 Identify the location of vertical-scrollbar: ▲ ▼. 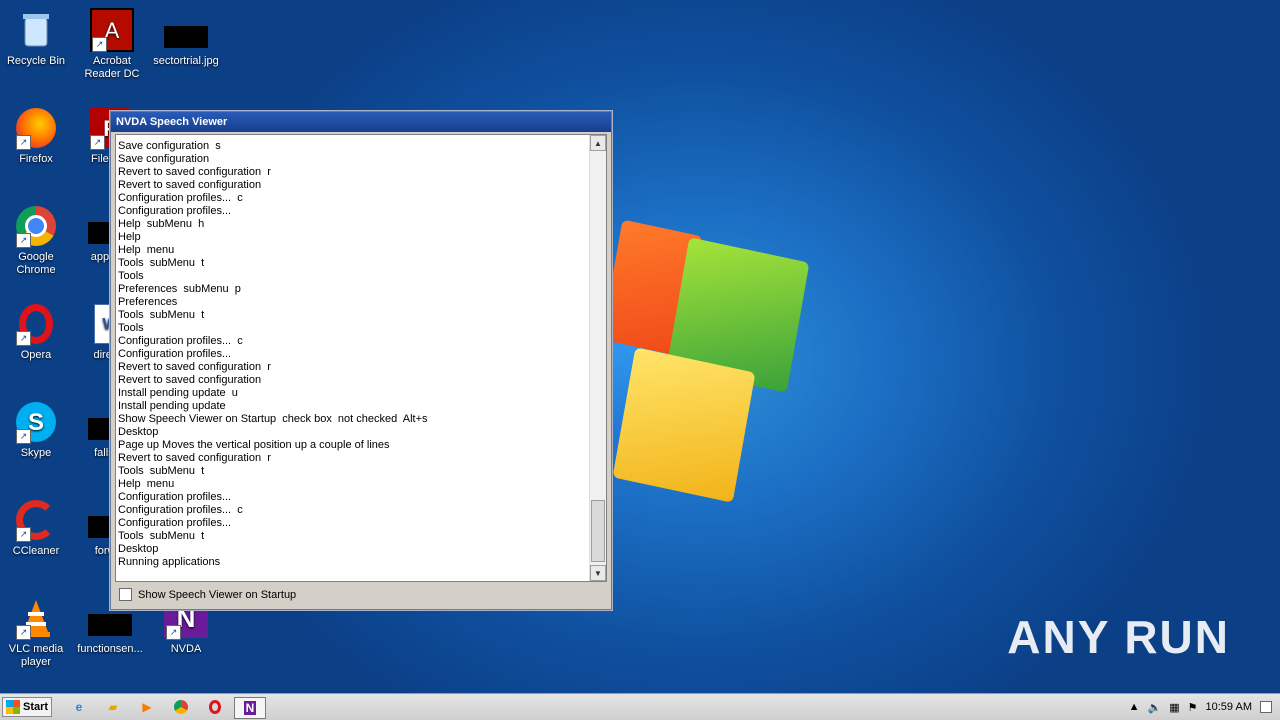
(597, 358).